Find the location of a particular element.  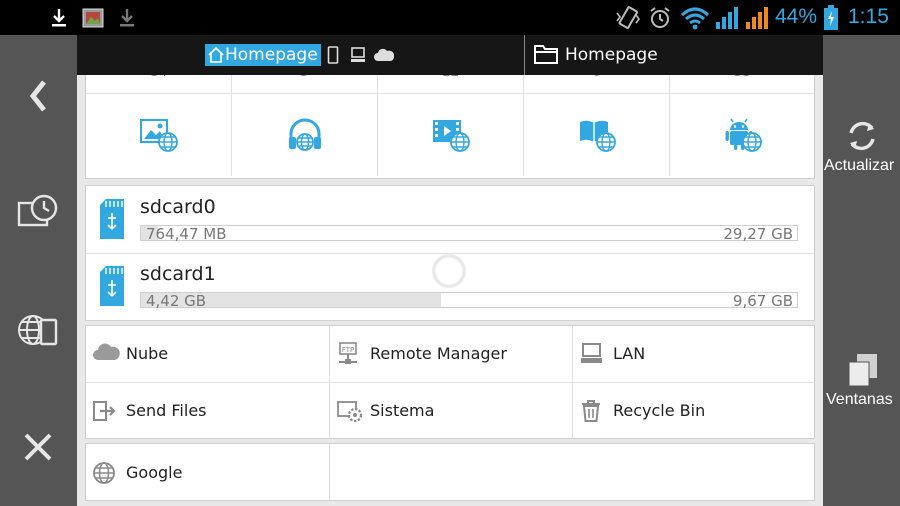

send-files-label: Send Files is located at coordinates (166, 410).